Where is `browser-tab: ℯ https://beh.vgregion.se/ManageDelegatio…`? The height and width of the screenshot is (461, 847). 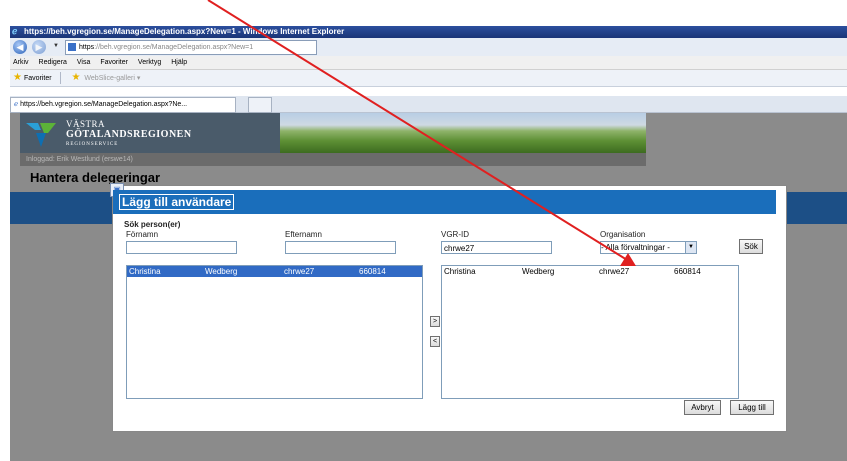 browser-tab: ℯ https://beh.vgregion.se/ManageDelegatio… is located at coordinates (123, 105).